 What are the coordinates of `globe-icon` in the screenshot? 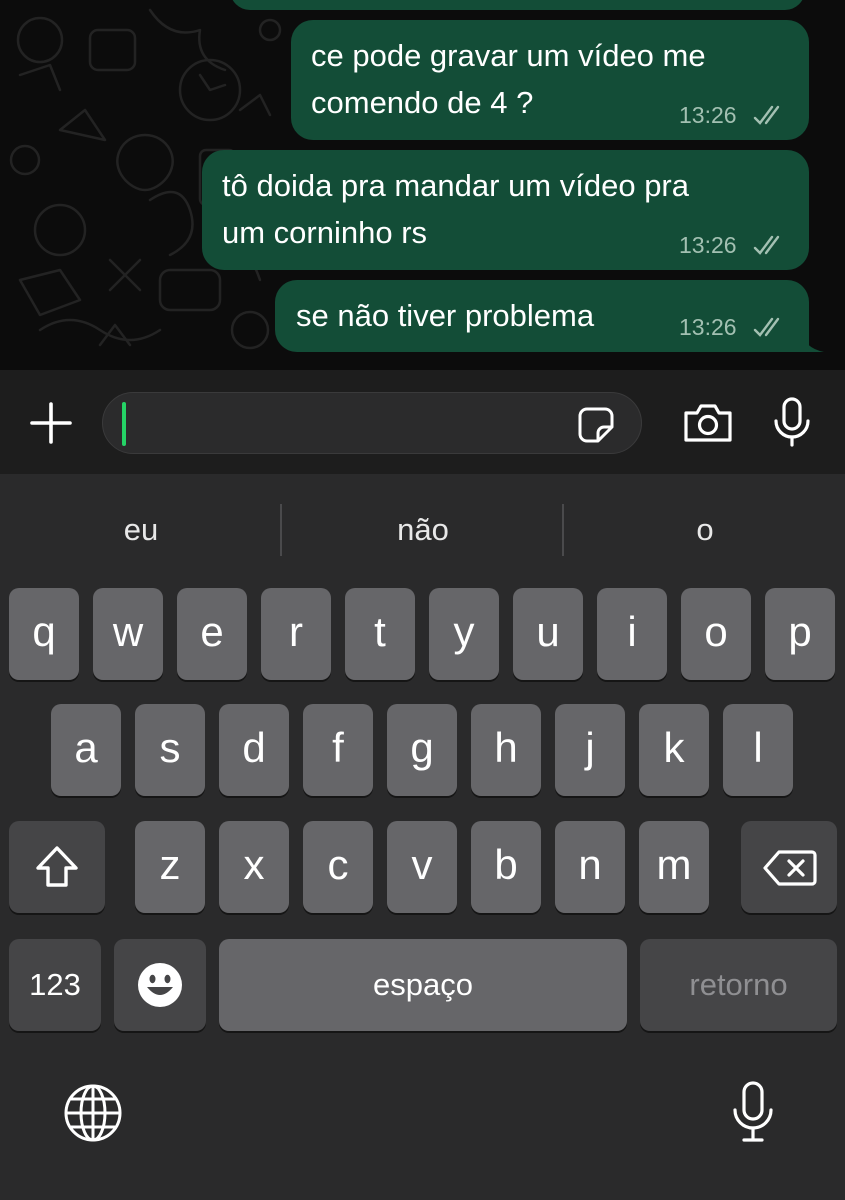 It's located at (93, 1113).